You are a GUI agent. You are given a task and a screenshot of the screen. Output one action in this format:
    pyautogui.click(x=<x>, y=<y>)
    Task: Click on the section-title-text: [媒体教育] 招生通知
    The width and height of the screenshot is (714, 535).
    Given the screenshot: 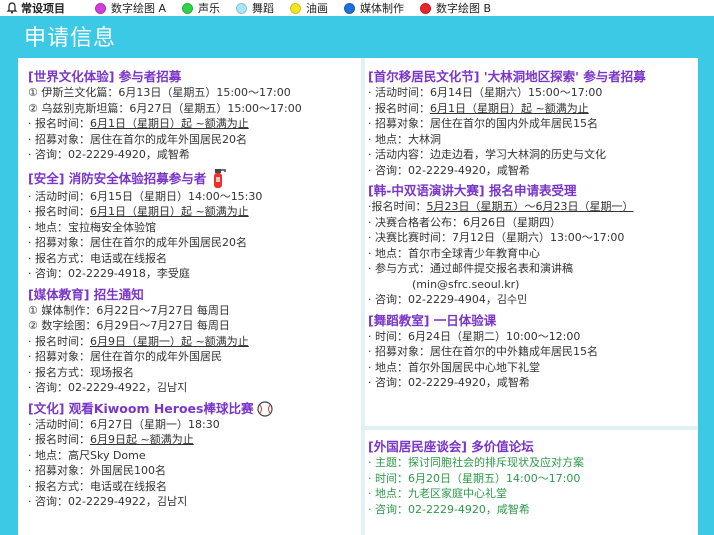 What is the action you would take?
    pyautogui.click(x=86, y=294)
    